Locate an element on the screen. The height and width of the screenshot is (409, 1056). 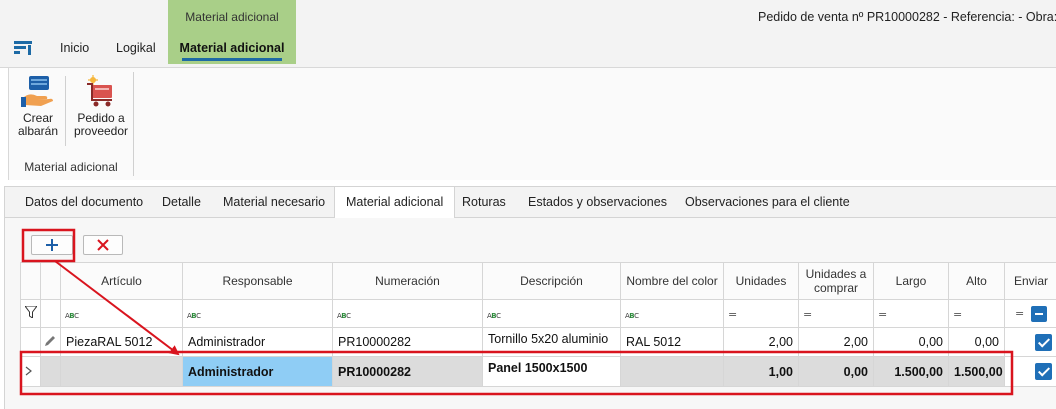
tab-observaciones-cliente: Observaciones para el cliente is located at coordinates (767, 202).